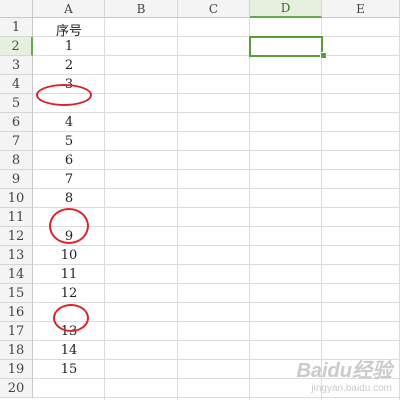 Image resolution: width=400 pixels, height=400 pixels. Describe the element at coordinates (323, 55) in the screenshot. I see `fill-handle` at that location.